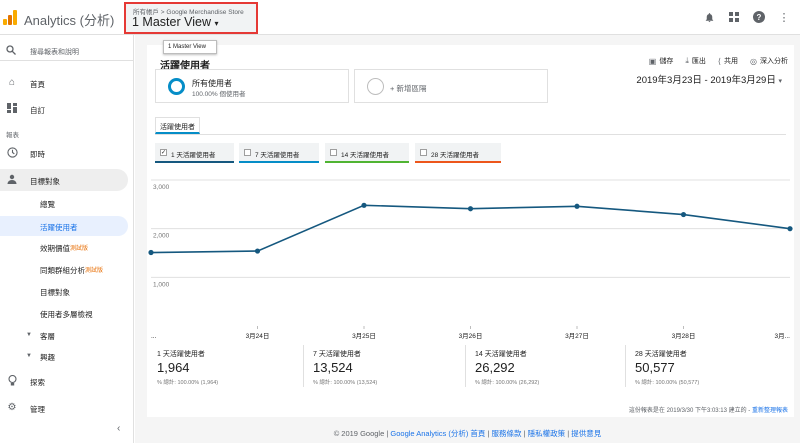 The image size is (800, 443). I want to click on sidebar-sub-label: 總覽, so click(47, 204).